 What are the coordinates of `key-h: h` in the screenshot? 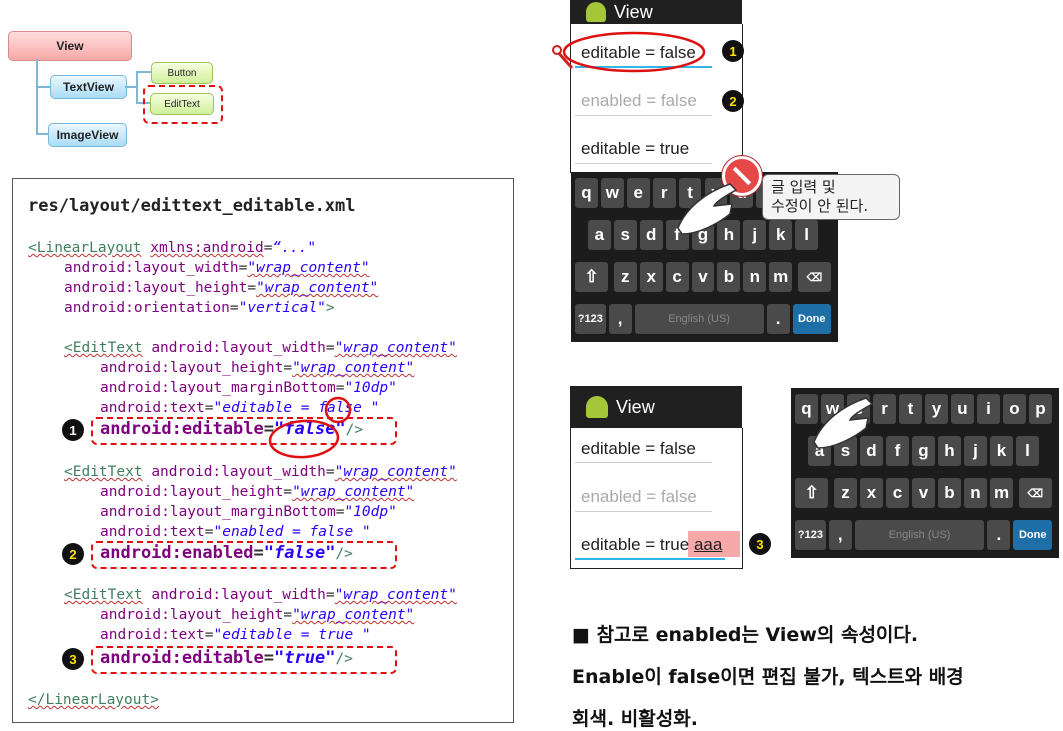 It's located at (949, 451).